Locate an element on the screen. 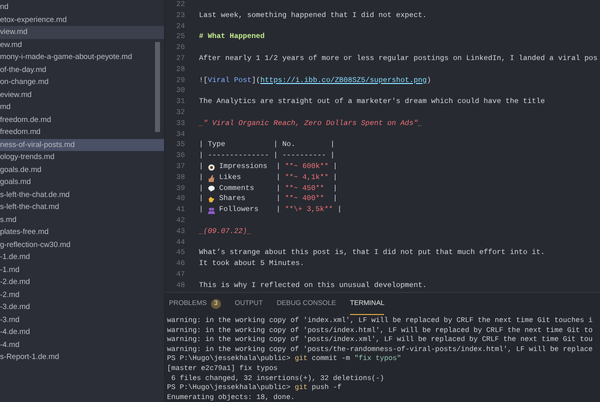 Image resolution: width=600 pixels, height=402 pixels. eye-icon is located at coordinates (211, 167).